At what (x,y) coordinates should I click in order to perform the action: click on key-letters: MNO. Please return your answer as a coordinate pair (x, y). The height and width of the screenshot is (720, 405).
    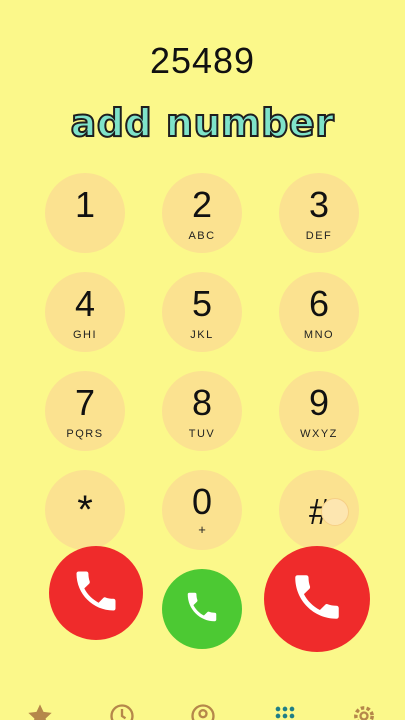
    Looking at the image, I should click on (319, 335).